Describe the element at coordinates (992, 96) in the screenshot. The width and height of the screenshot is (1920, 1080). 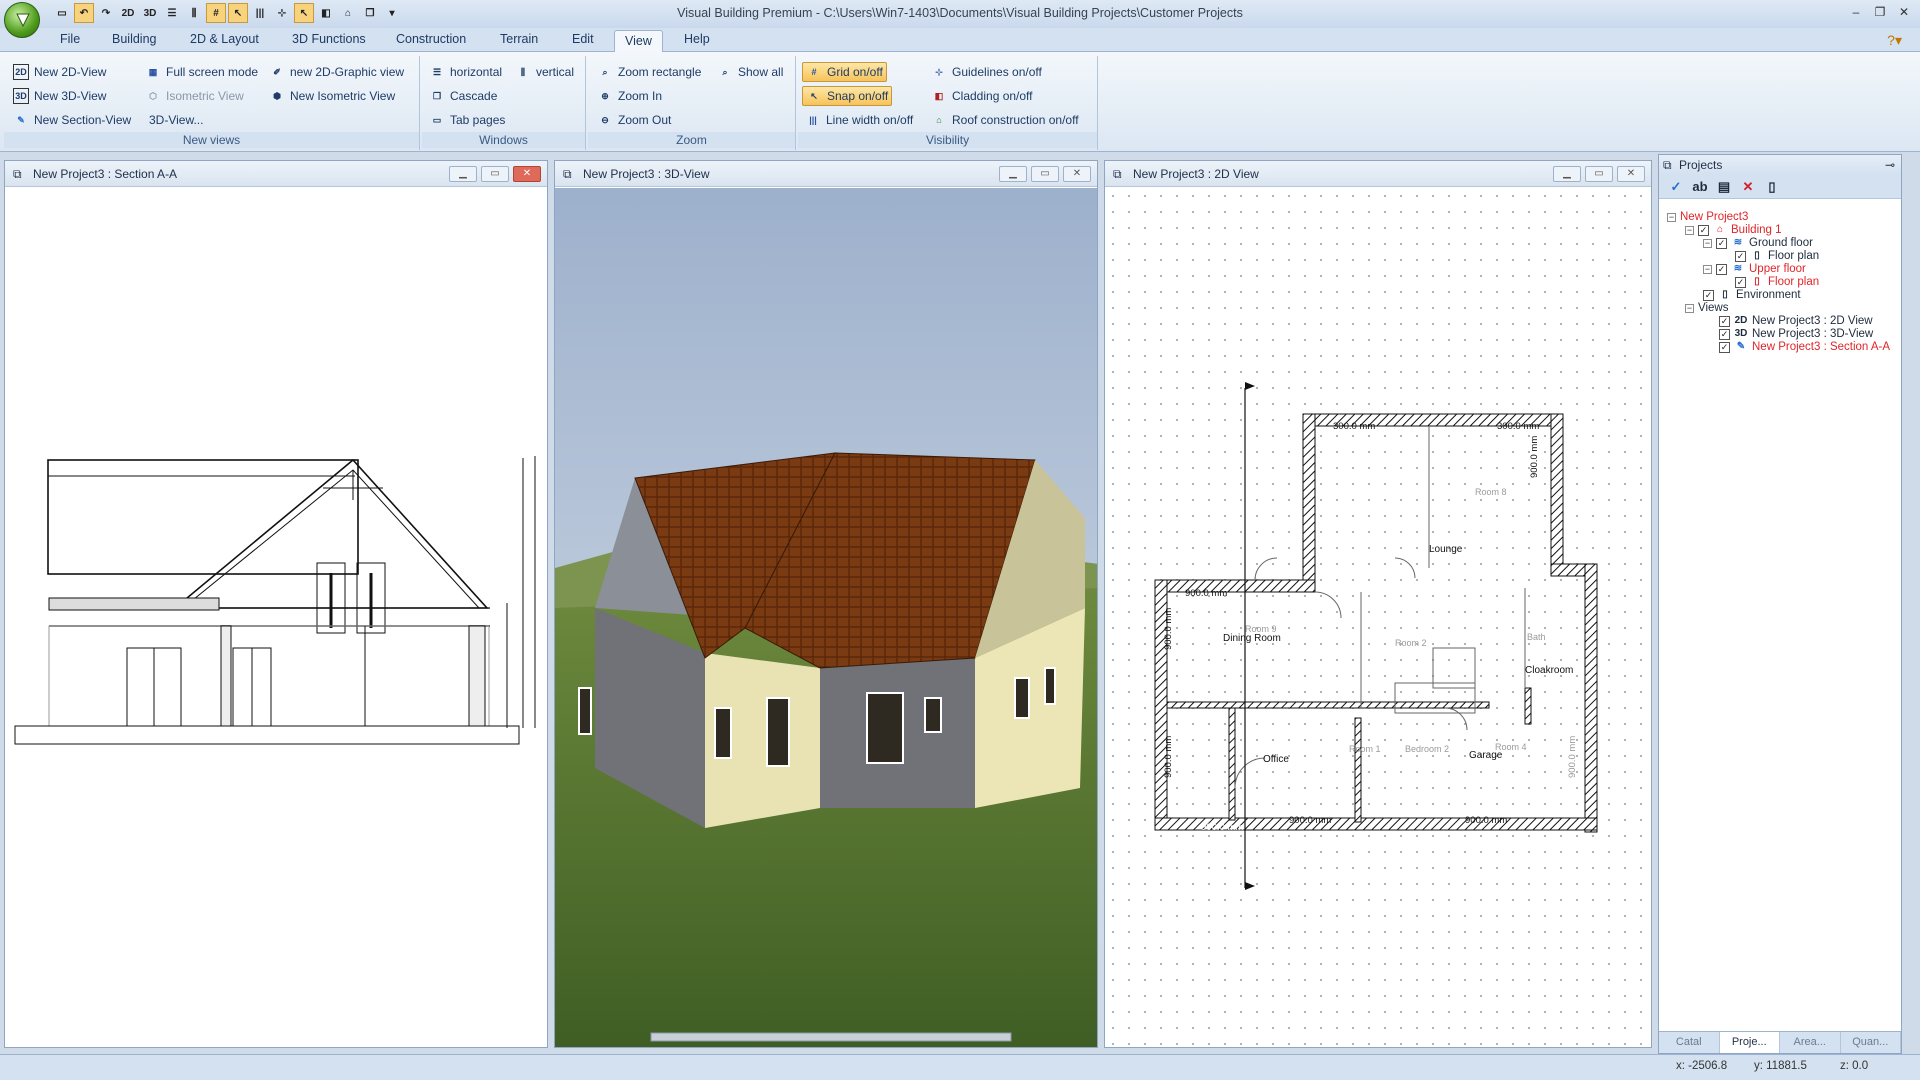
I see `cladding-toggle-label: Cladding on/off` at that location.